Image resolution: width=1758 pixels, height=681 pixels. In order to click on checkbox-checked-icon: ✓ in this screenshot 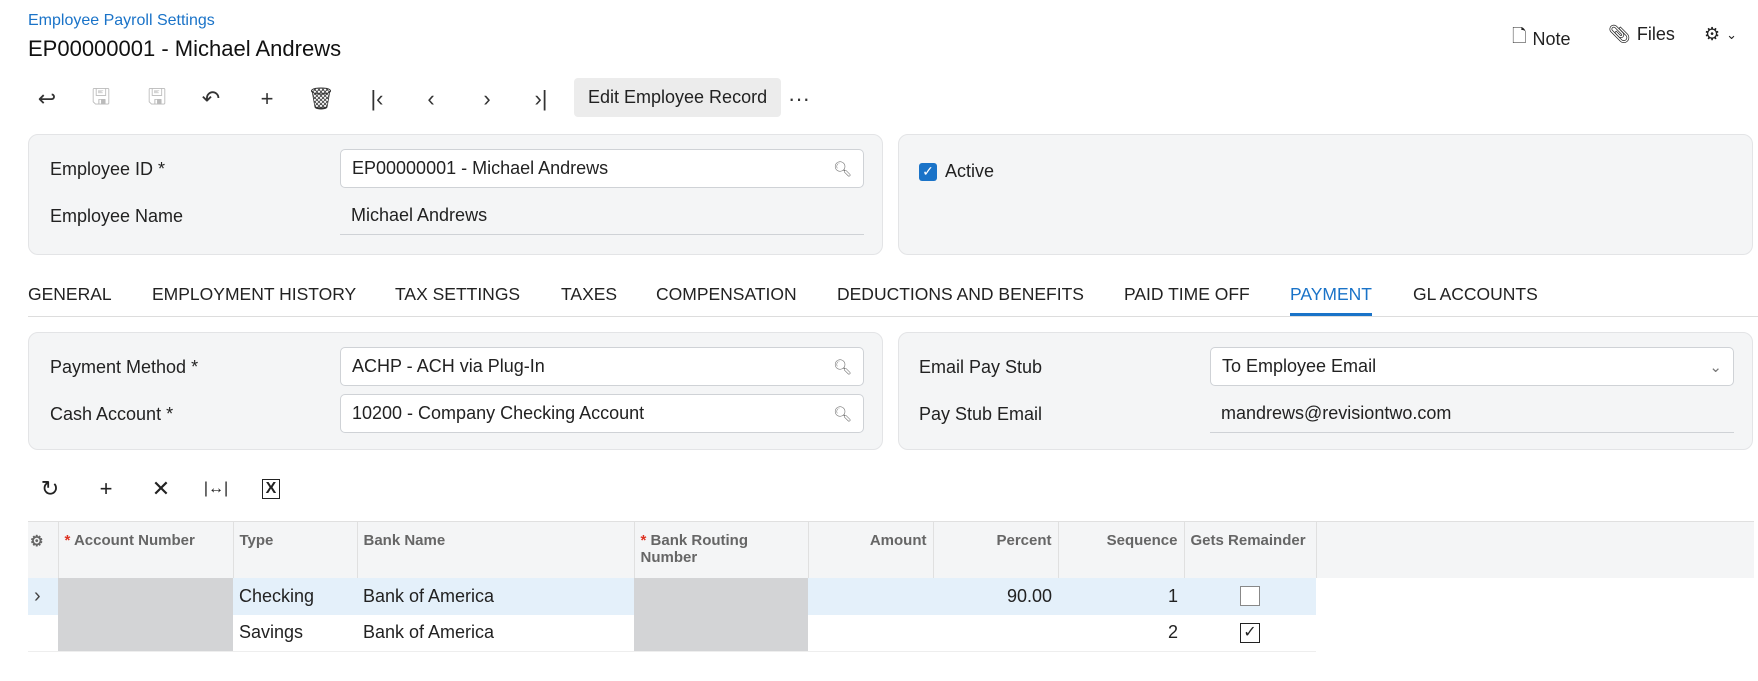, I will do `click(928, 171)`.